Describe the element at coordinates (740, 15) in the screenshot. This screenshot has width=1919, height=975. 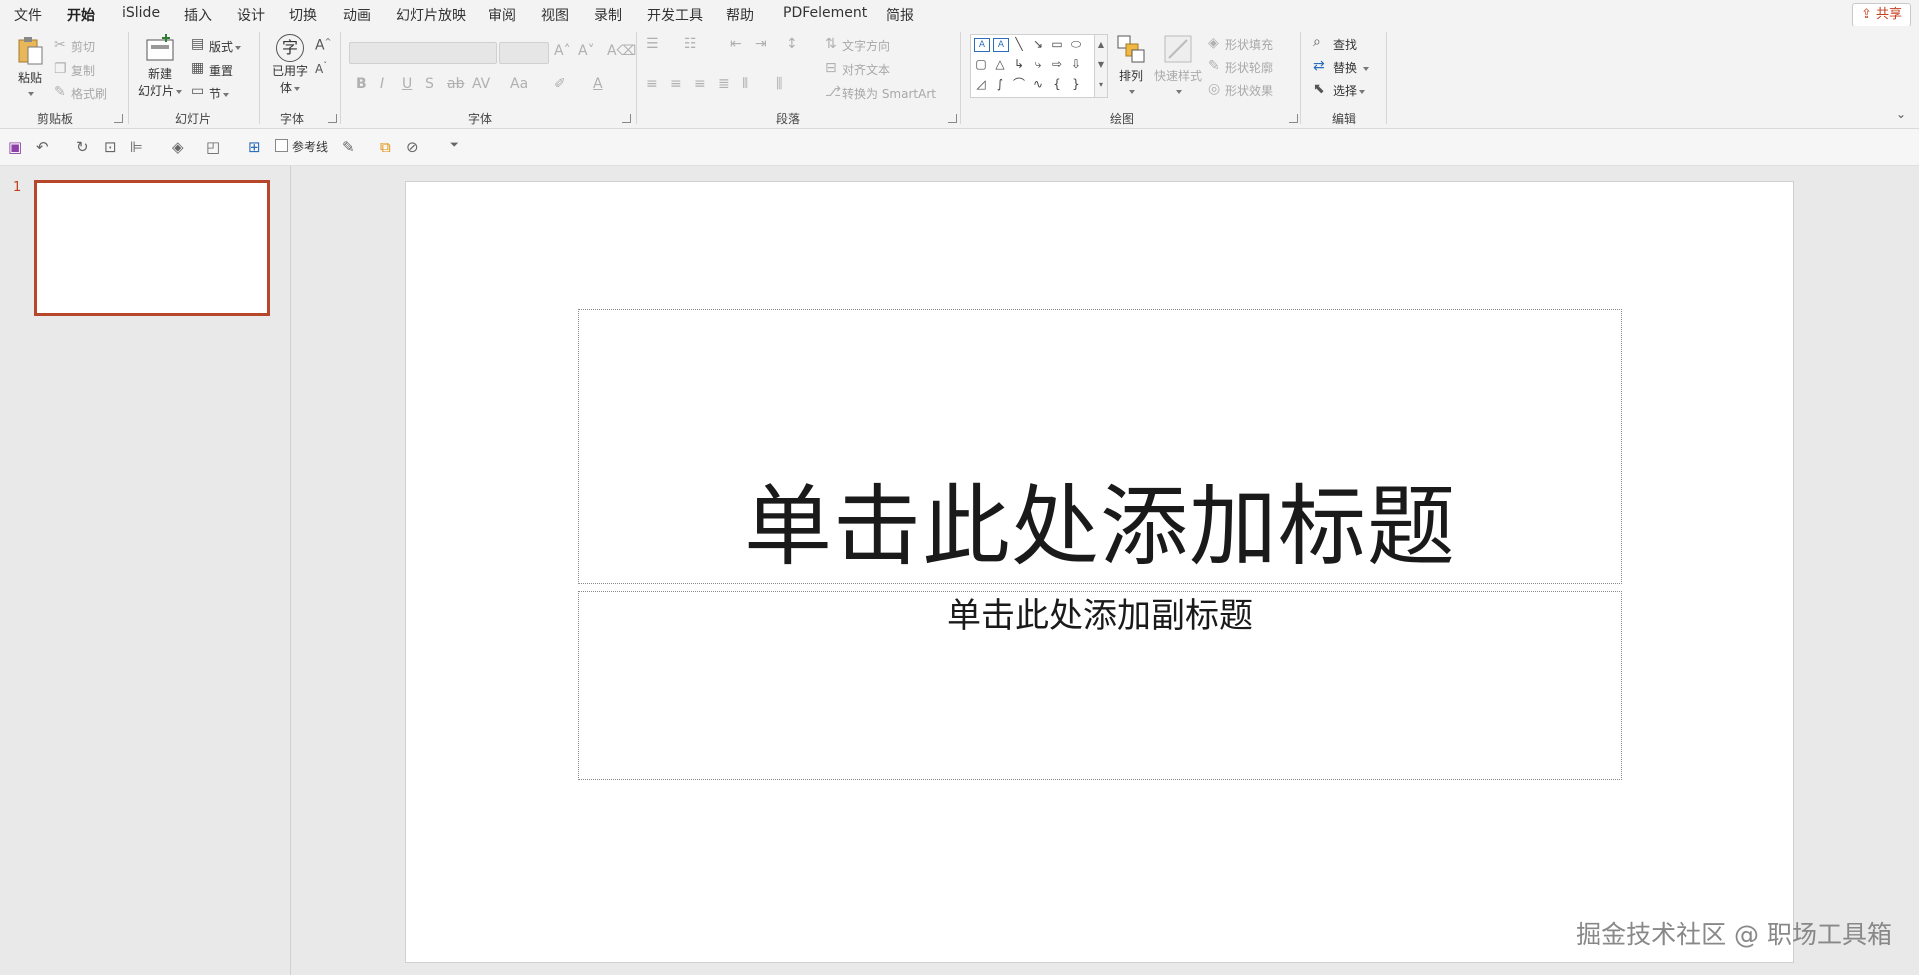
I see `tab-help: 帮助` at that location.